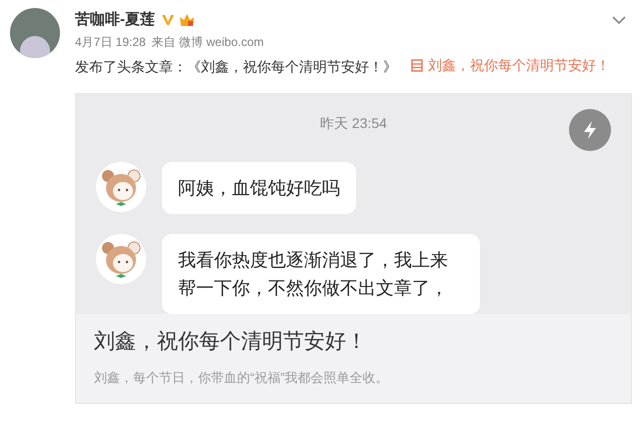 The height and width of the screenshot is (431, 640). I want to click on chevron-down-icon, so click(619, 20).